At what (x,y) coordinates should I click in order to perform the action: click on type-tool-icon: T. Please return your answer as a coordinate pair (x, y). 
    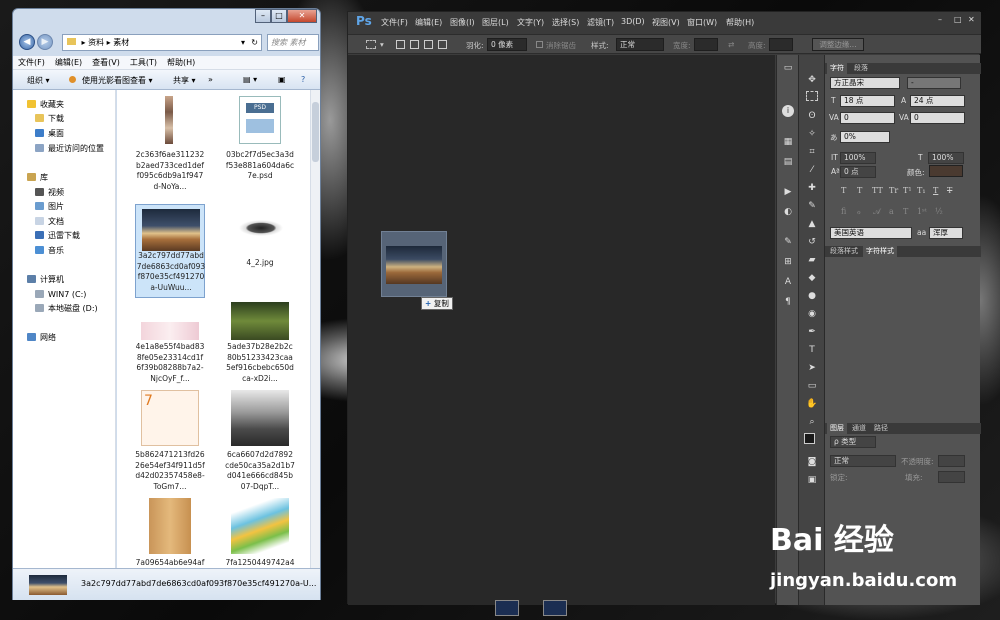
    Looking at the image, I should click on (812, 350).